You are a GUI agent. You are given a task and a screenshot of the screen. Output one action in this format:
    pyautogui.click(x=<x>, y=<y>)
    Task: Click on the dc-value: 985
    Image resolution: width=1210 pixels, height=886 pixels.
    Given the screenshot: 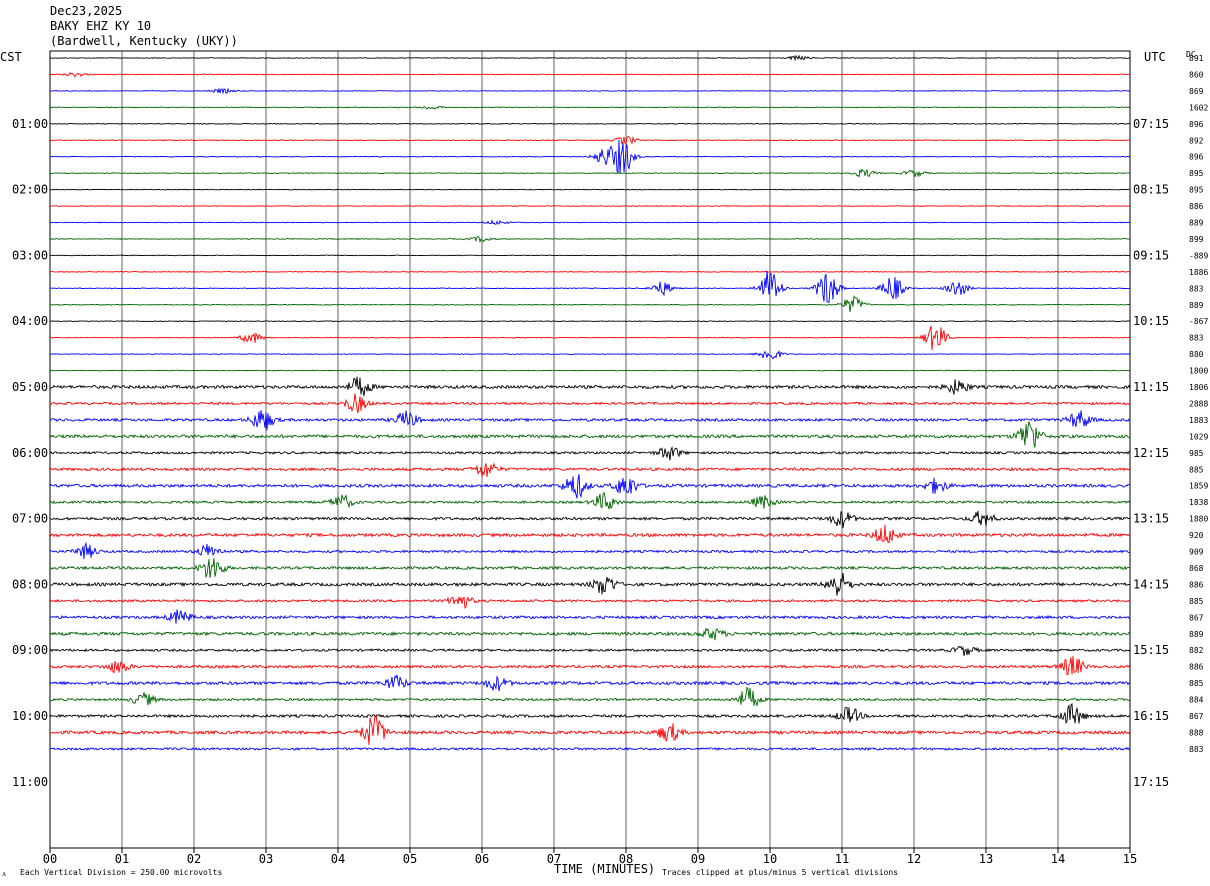 What is the action you would take?
    pyautogui.click(x=1196, y=453)
    